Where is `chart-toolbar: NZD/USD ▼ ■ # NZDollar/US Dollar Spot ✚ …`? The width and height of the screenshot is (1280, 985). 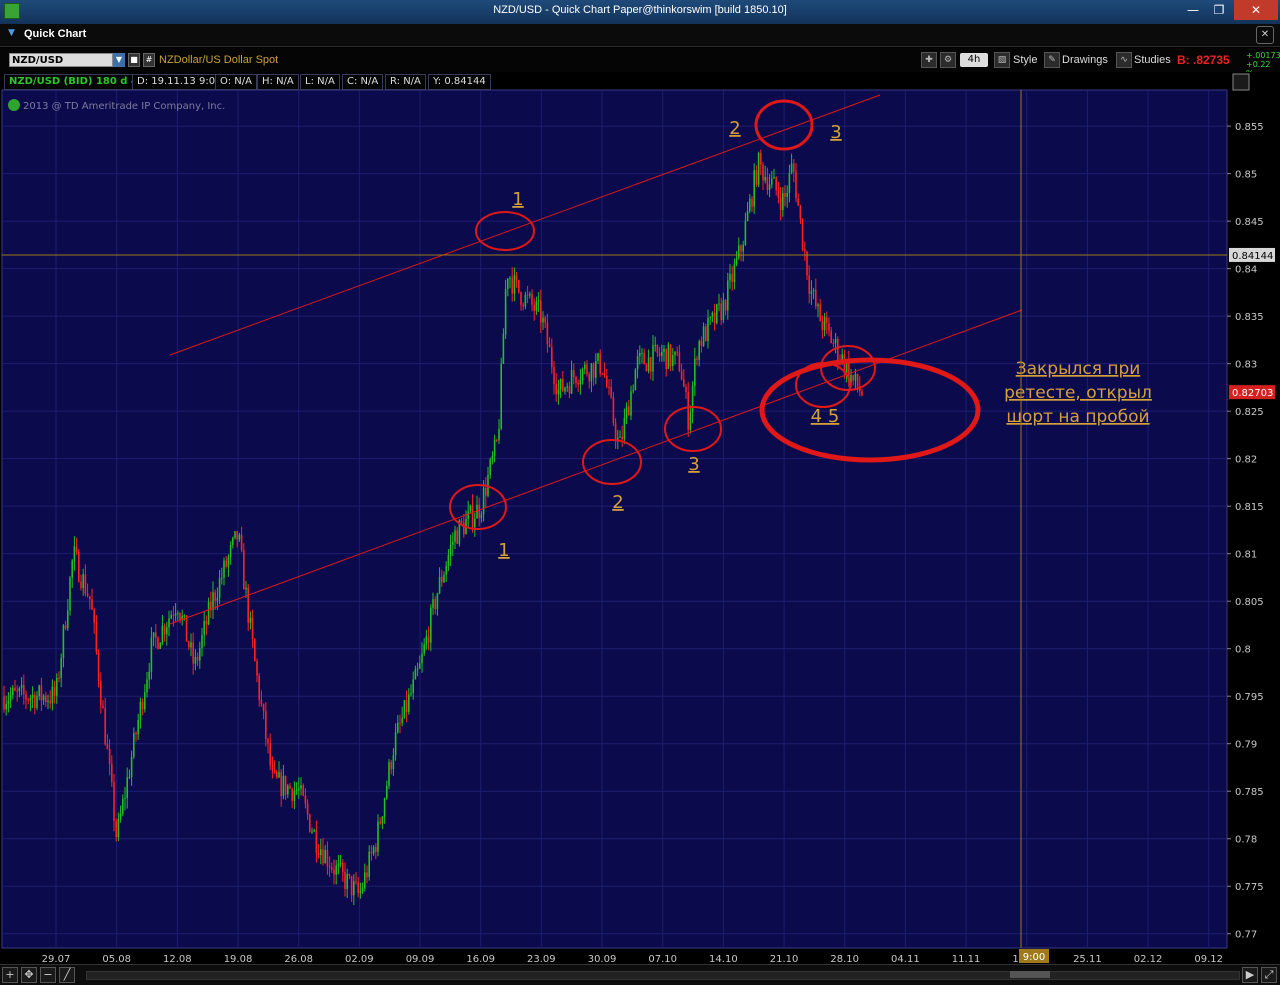
chart-toolbar: NZD/USD ▼ ■ # NZDollar/US Dollar Spot ✚ … is located at coordinates (640, 63).